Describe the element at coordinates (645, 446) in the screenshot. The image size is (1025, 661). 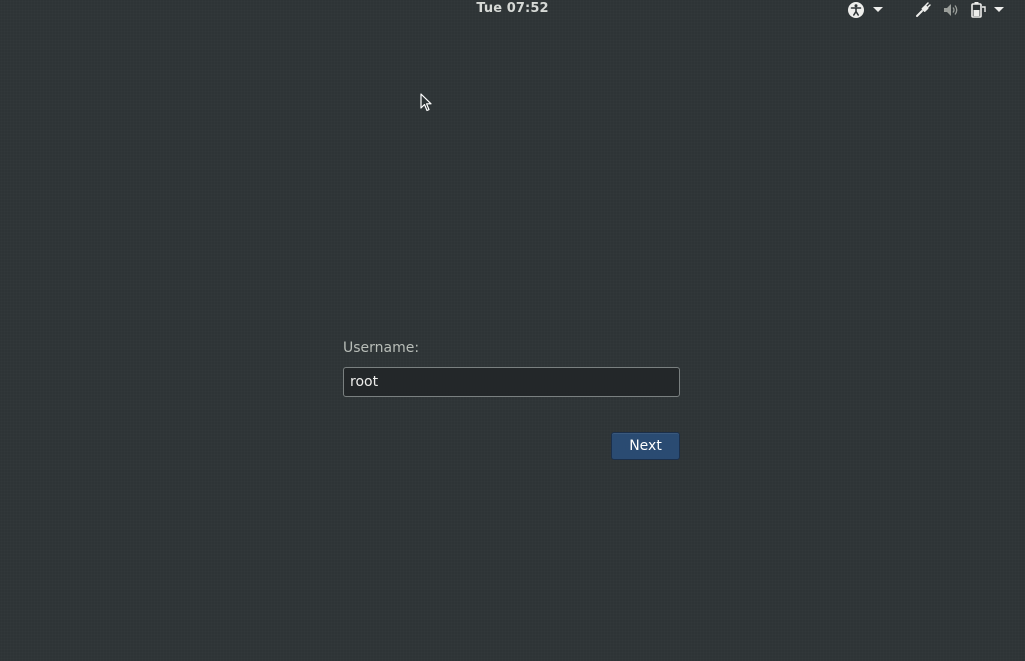
I see `next-button: Next` at that location.